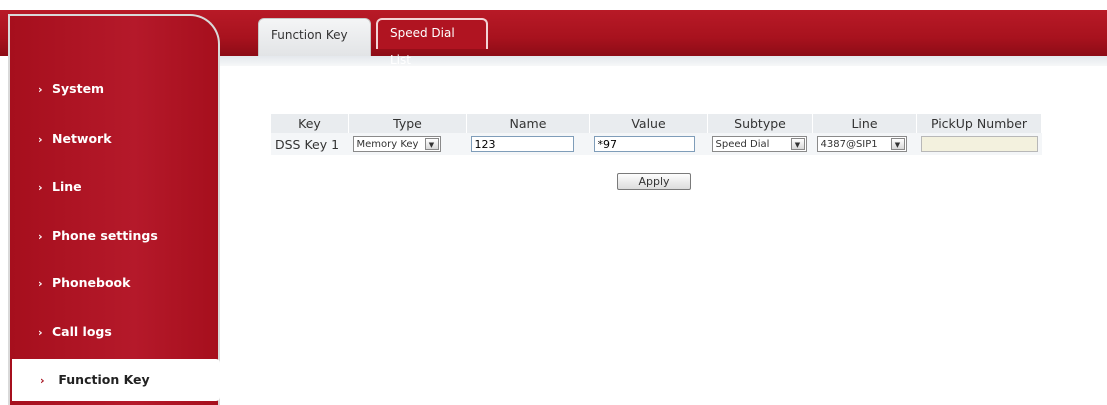 This screenshot has height=405, width=1107. What do you see at coordinates (432, 42) in the screenshot?
I see `tab-speed-dial-list: Speed Dial List` at bounding box center [432, 42].